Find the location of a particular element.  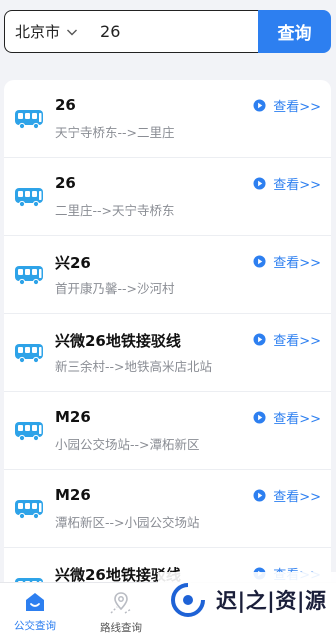

watermark: 迟|之|资|源 is located at coordinates (247, 600).